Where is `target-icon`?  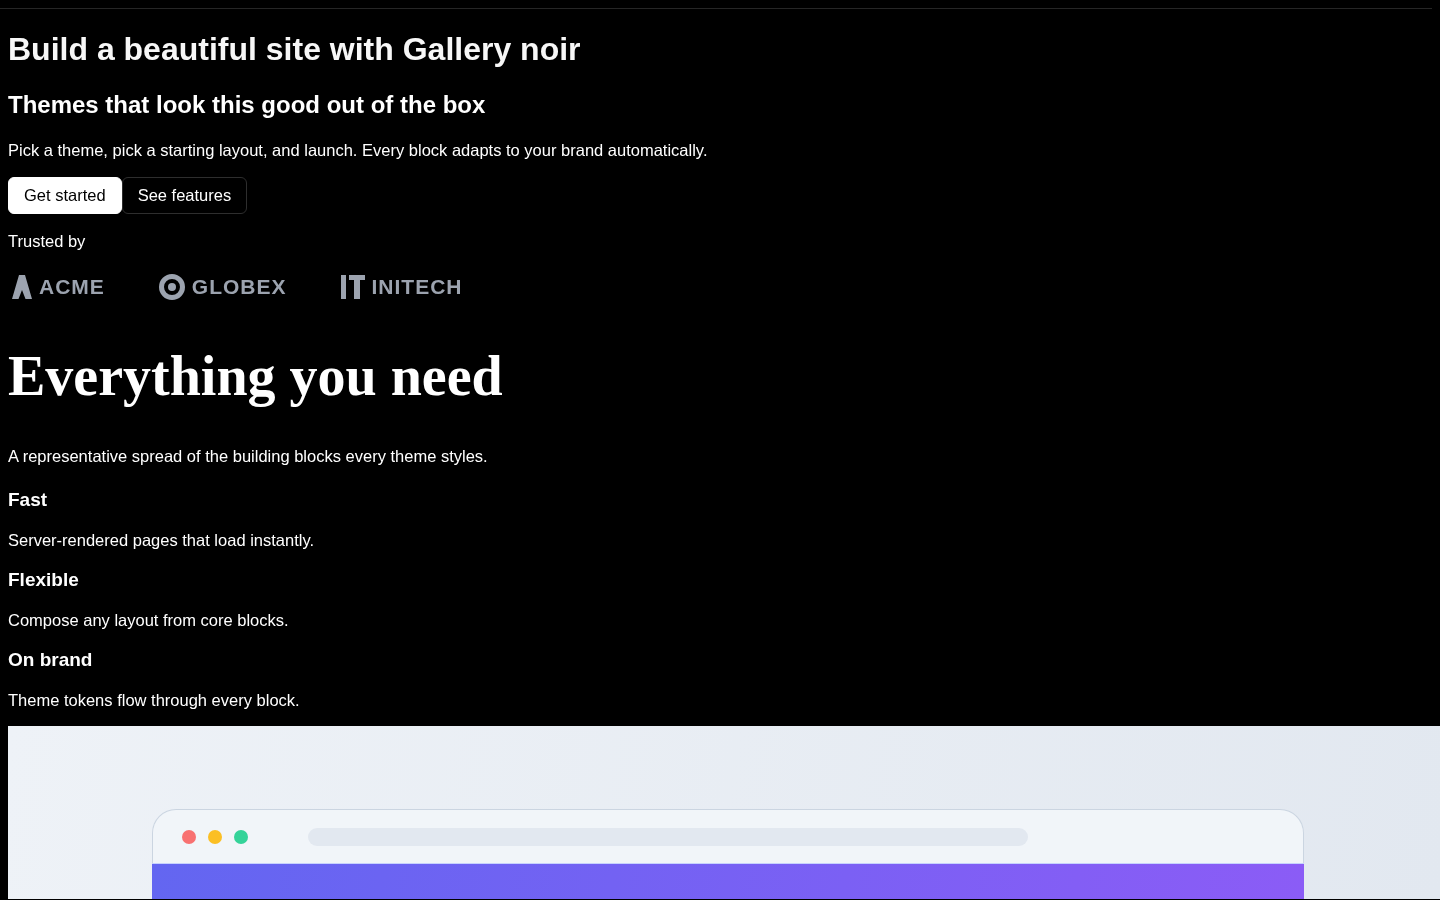
target-icon is located at coordinates (171, 287).